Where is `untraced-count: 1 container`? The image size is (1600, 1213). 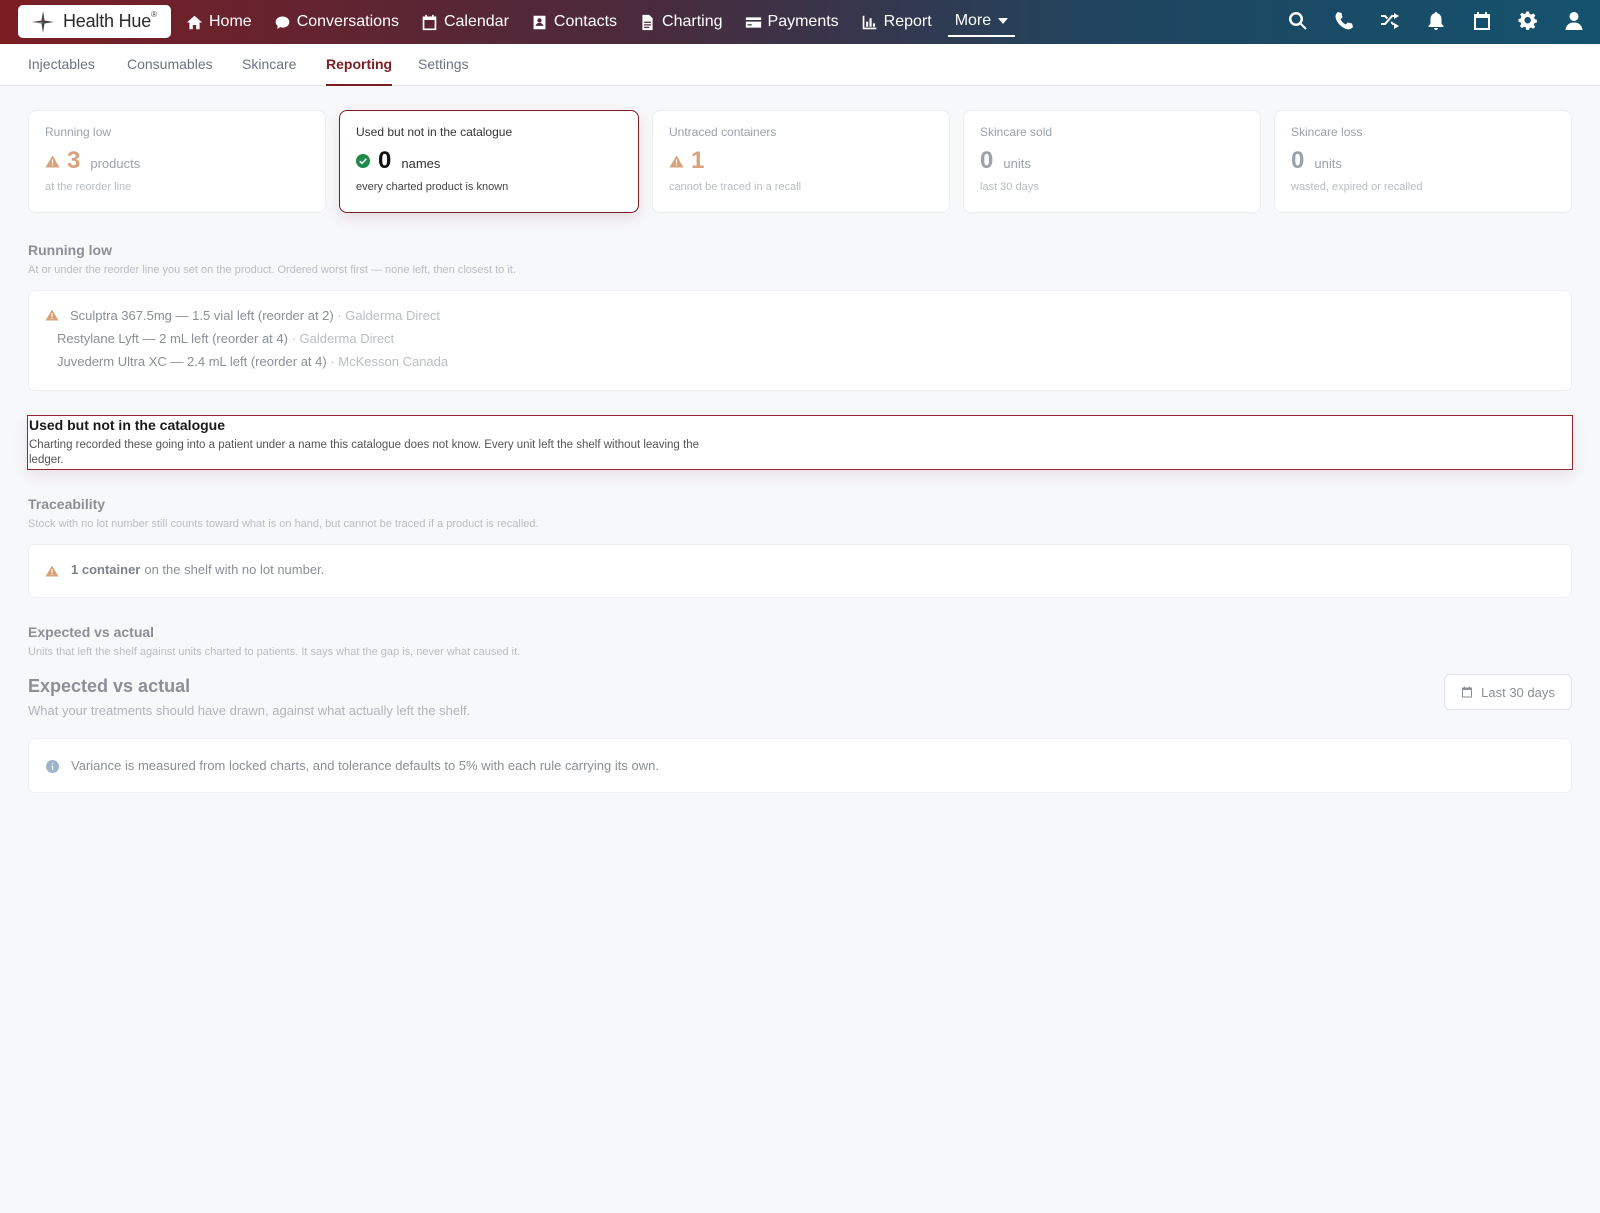 untraced-count: 1 container is located at coordinates (106, 569).